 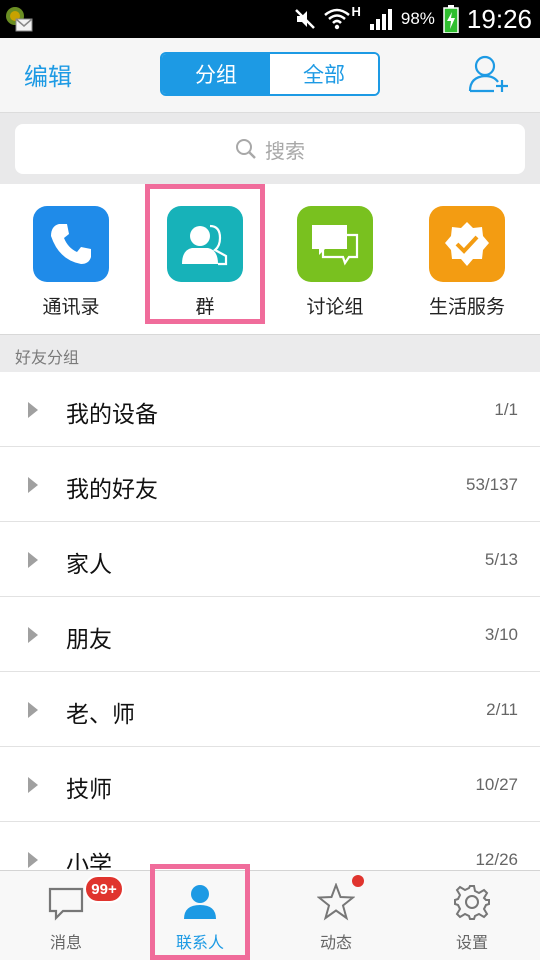 What do you see at coordinates (89, 640) in the screenshot?
I see `group-name: 朋友` at bounding box center [89, 640].